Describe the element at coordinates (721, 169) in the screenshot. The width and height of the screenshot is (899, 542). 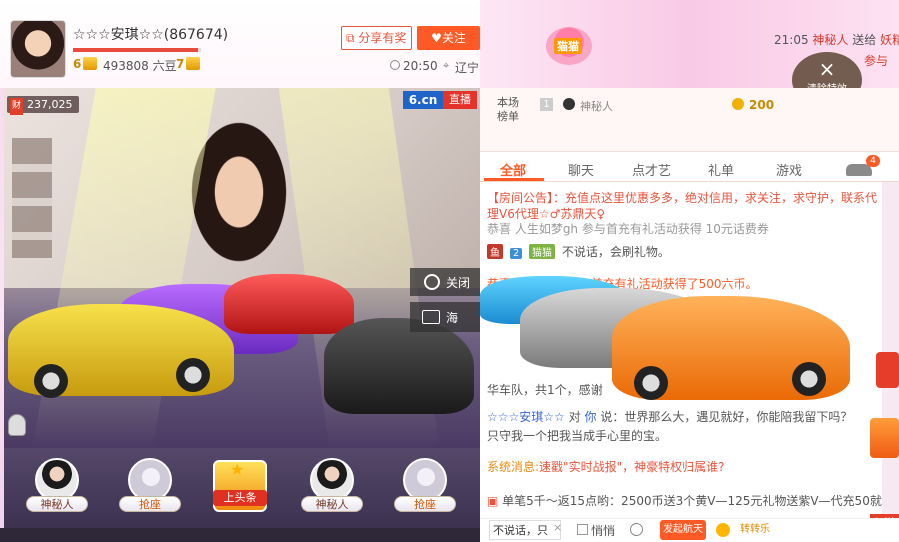
I see `tab-gift-list: 礼单` at that location.